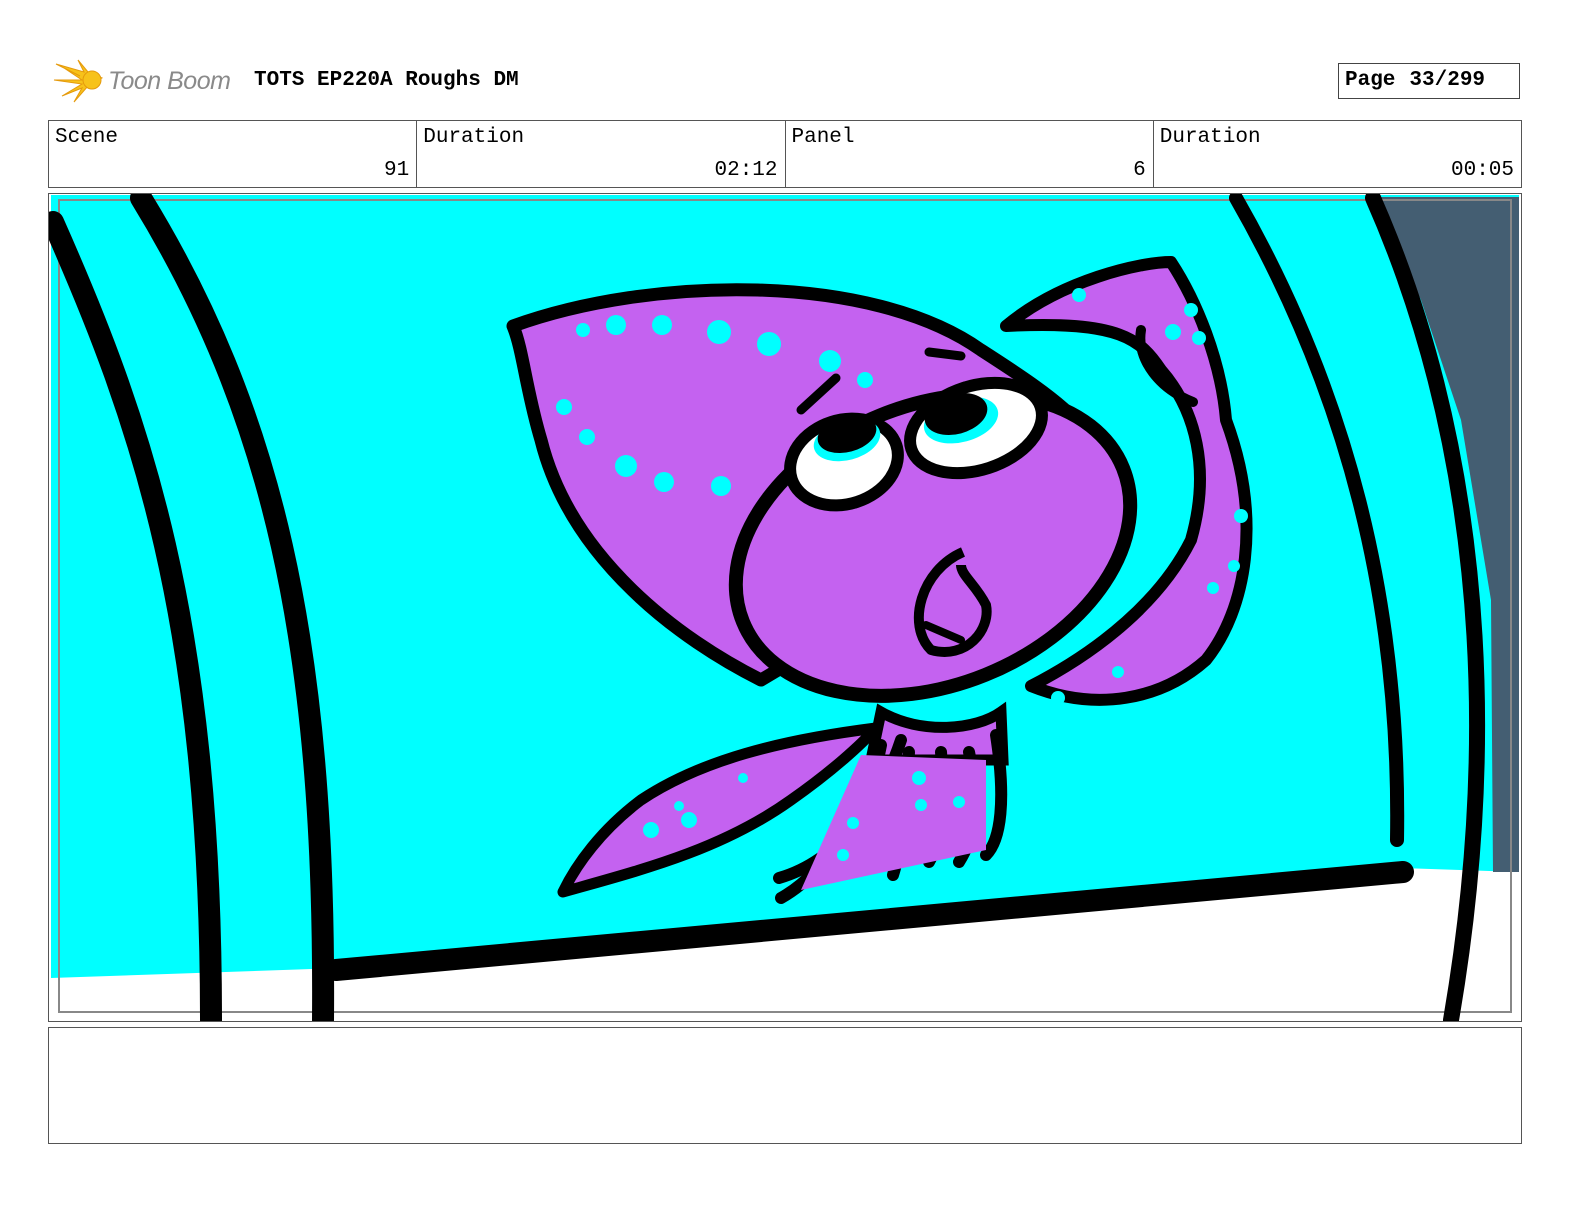  What do you see at coordinates (1482, 170) in the screenshot?
I see `panel-duration-value: 00:05` at bounding box center [1482, 170].